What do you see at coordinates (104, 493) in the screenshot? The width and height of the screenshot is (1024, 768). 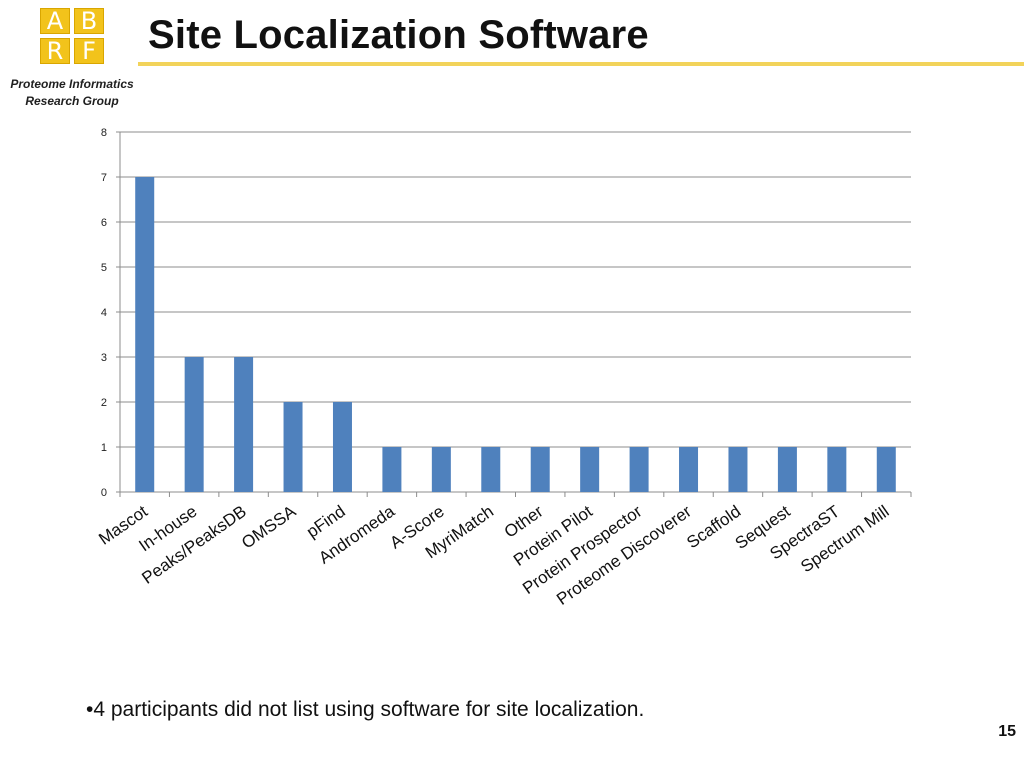 I see `y-tick-label: 0` at bounding box center [104, 493].